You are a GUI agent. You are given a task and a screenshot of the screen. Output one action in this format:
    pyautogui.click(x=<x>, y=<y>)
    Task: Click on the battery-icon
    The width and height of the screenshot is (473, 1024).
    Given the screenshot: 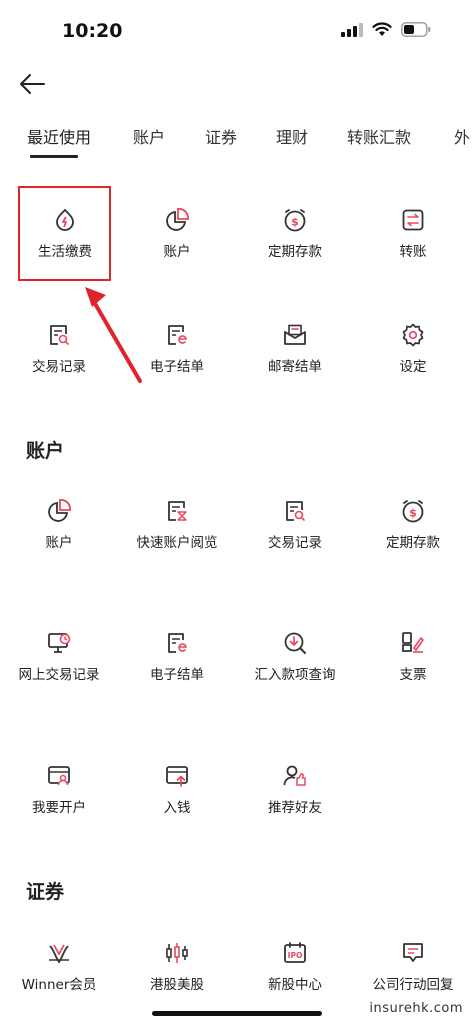 What is the action you would take?
    pyautogui.click(x=416, y=29)
    